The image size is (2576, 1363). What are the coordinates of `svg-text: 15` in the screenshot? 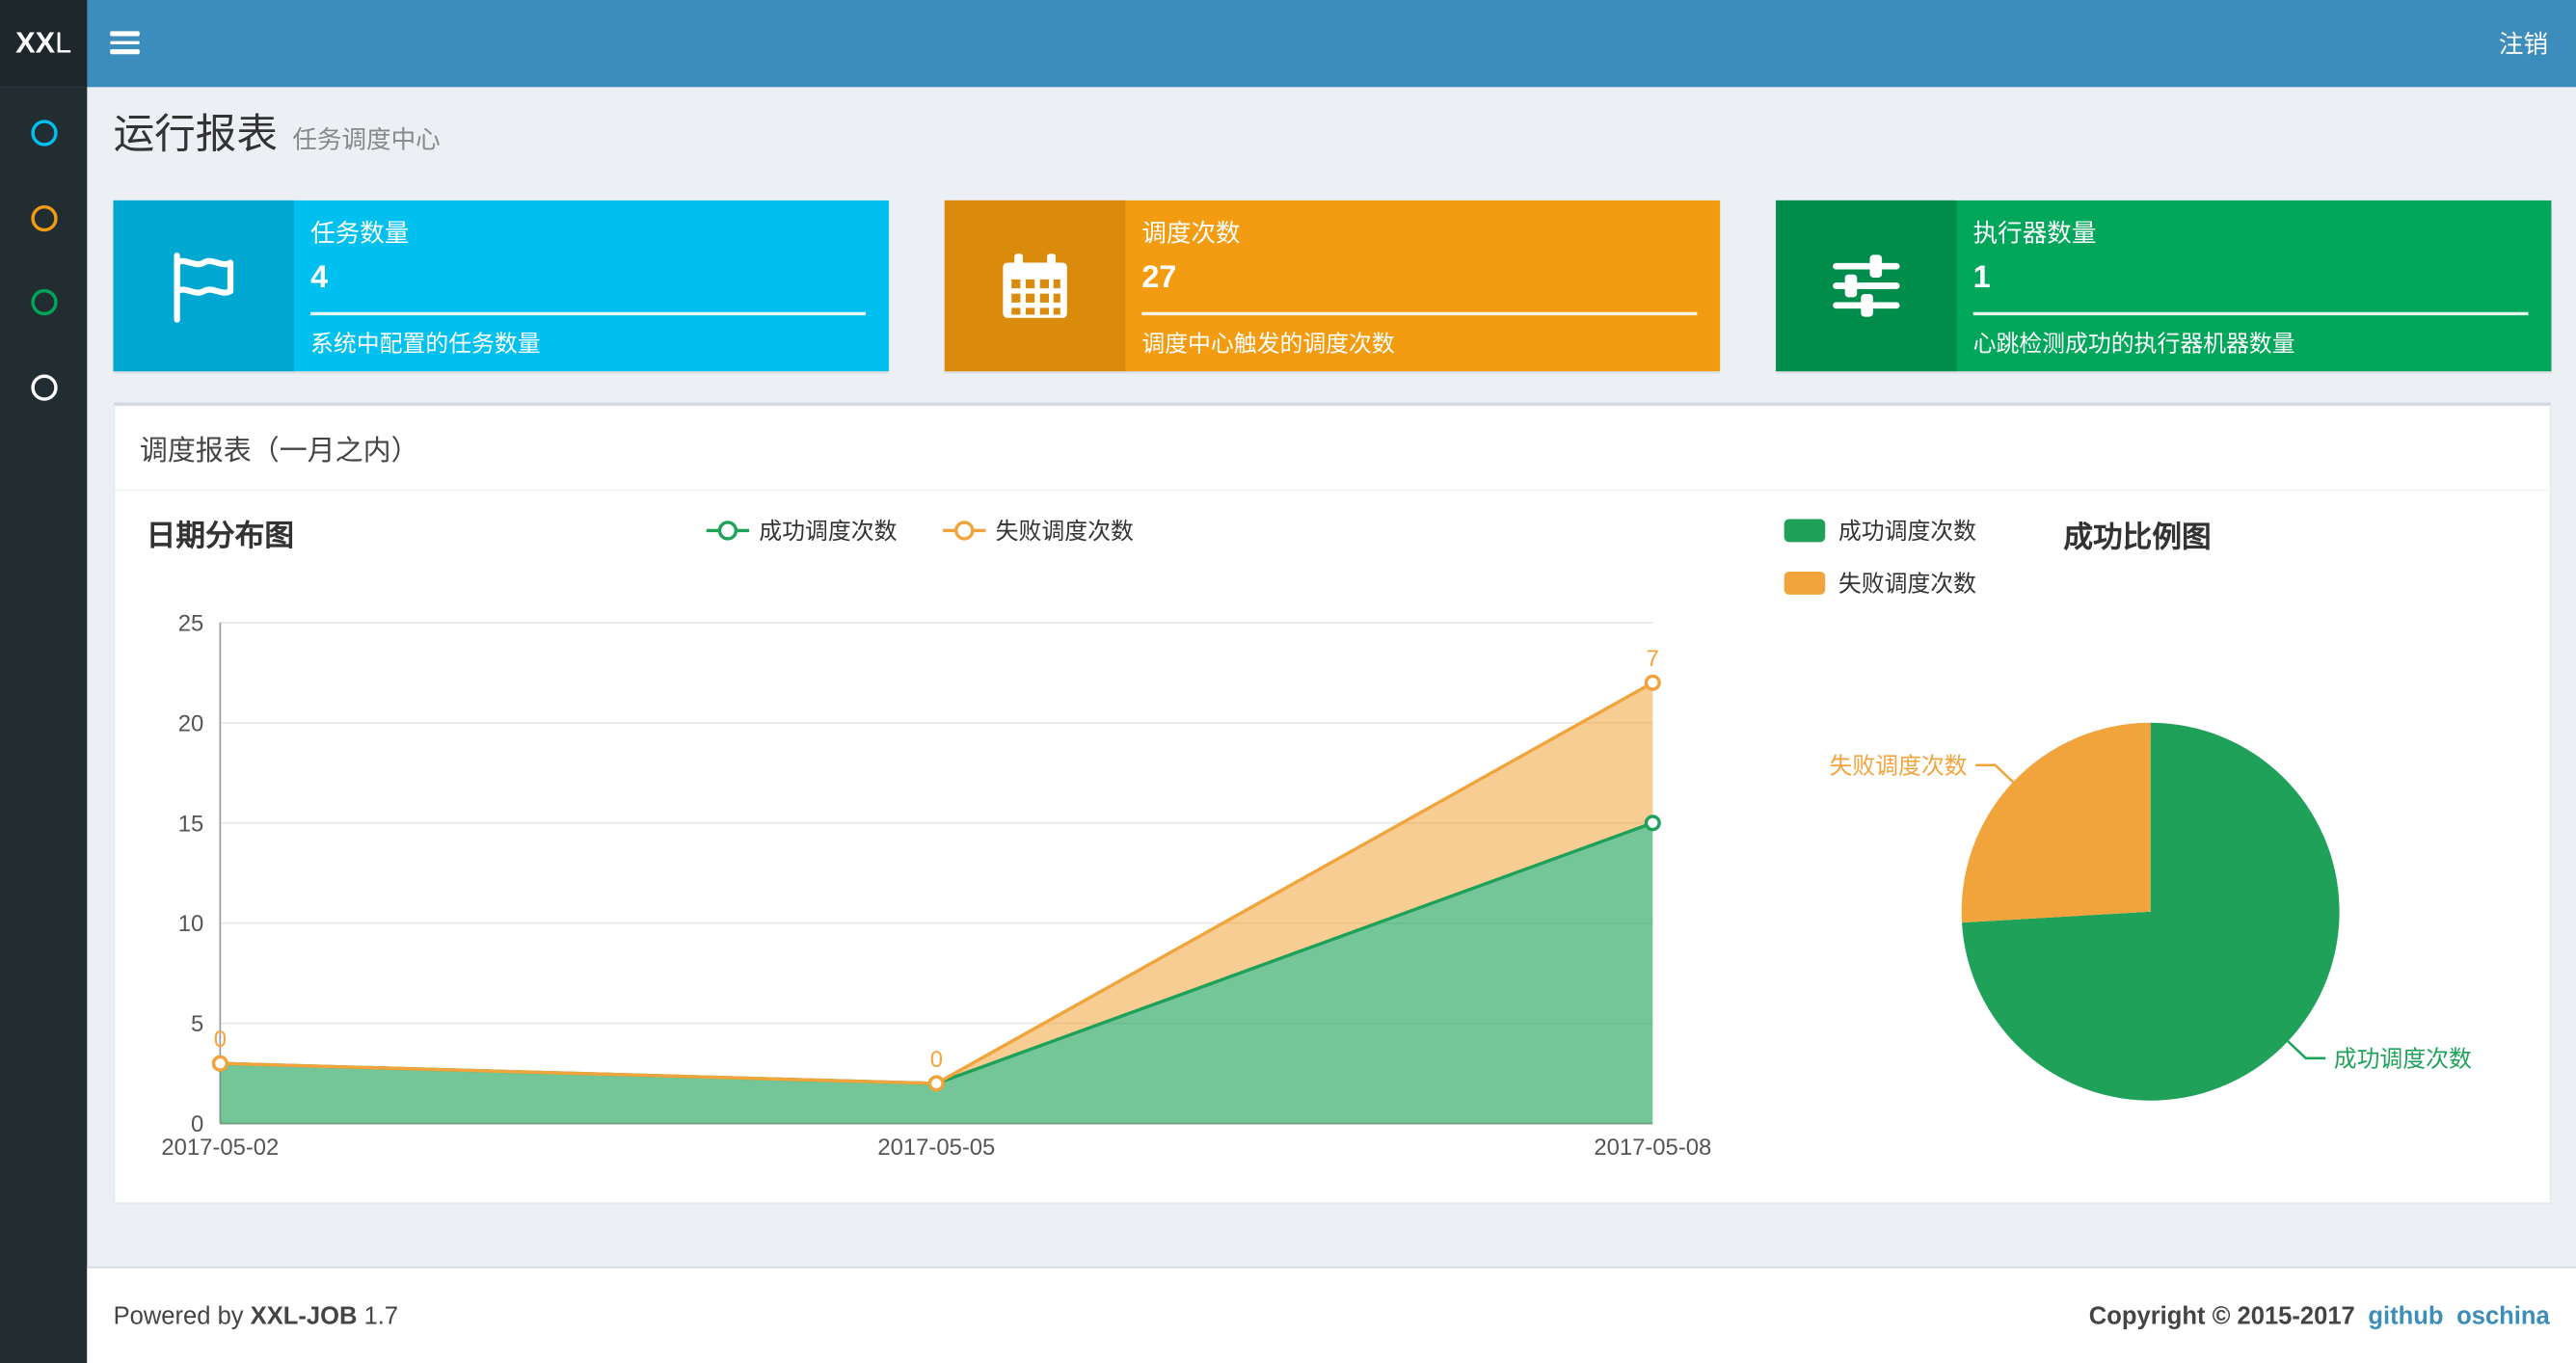 It's located at (191, 824).